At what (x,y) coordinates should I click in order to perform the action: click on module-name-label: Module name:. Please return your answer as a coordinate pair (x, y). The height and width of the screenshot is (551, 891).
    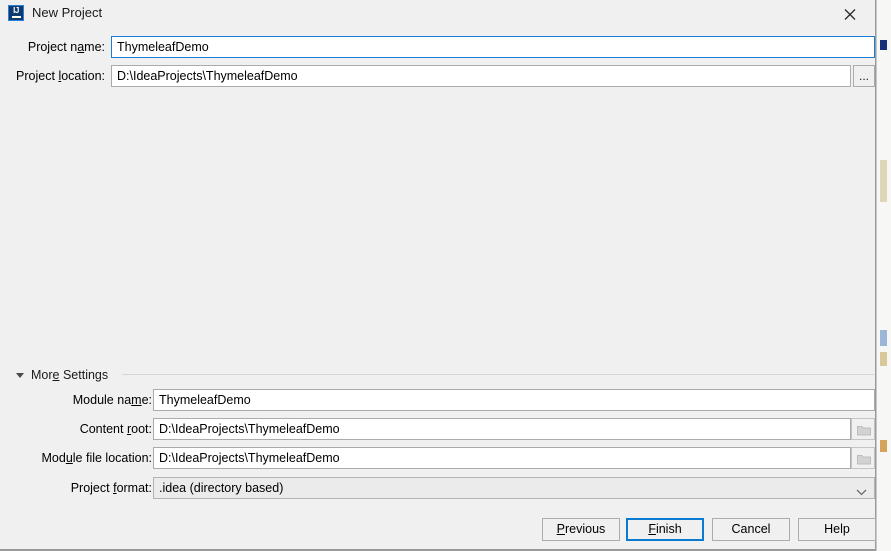
    Looking at the image, I should click on (76, 400).